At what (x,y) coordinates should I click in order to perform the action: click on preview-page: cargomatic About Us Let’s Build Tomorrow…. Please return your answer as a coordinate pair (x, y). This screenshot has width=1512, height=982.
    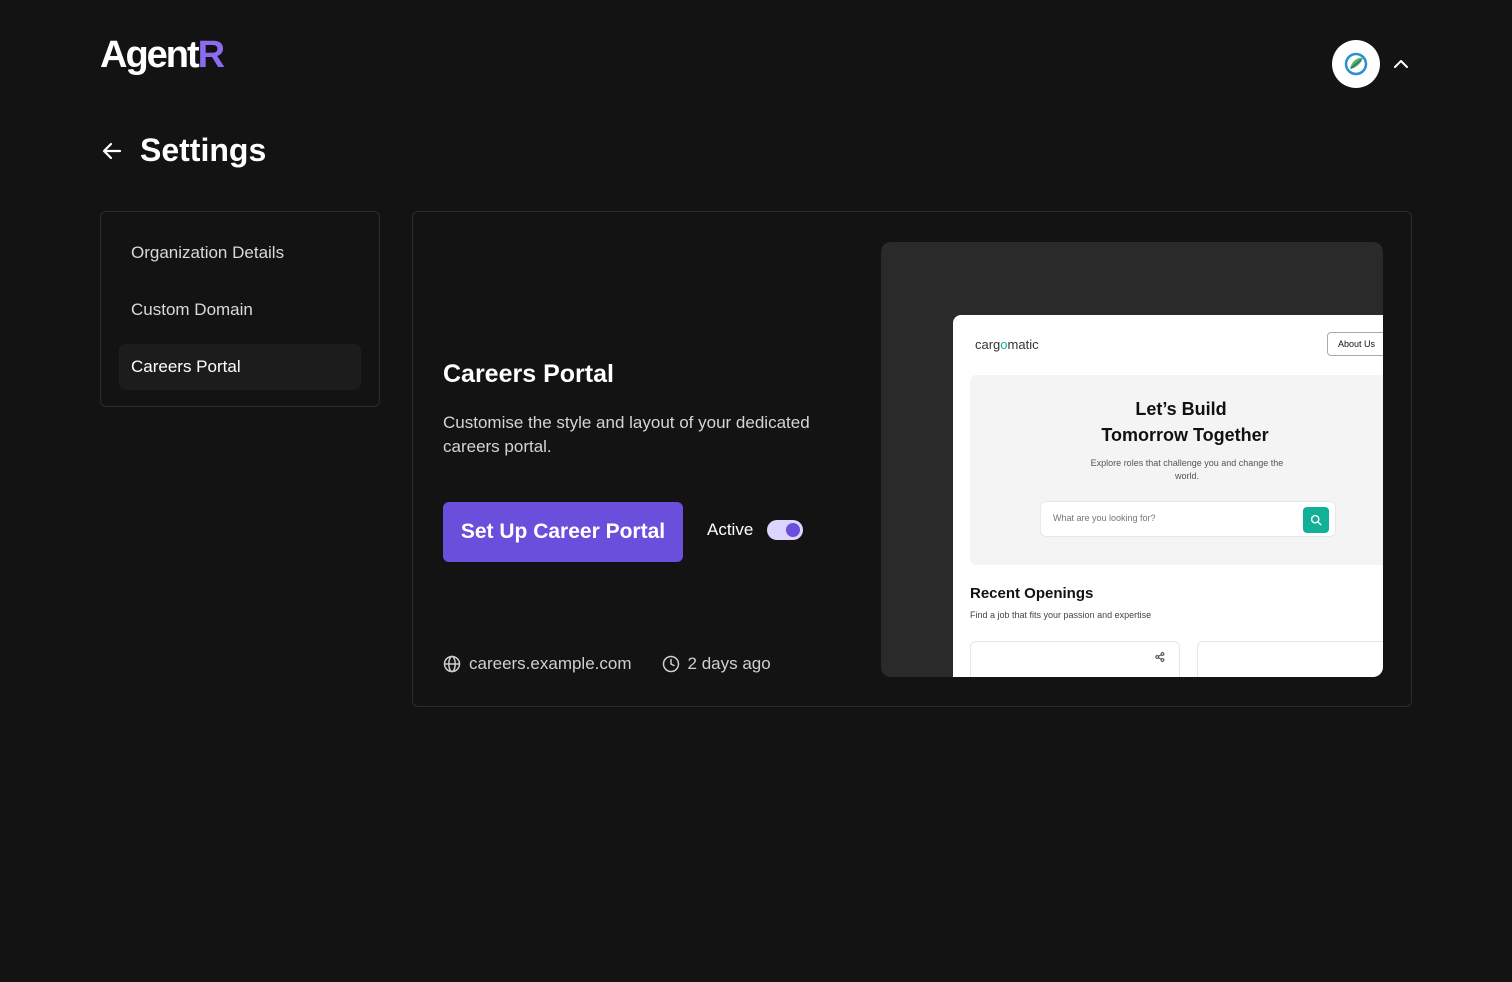
    Looking at the image, I should click on (1168, 496).